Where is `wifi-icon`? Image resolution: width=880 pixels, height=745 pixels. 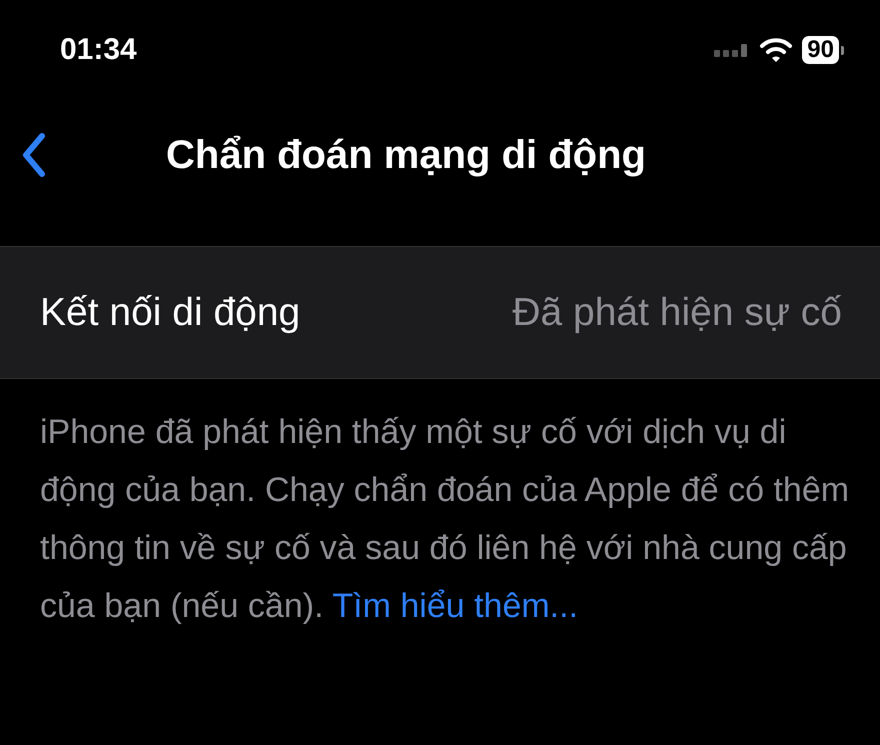 wifi-icon is located at coordinates (776, 50).